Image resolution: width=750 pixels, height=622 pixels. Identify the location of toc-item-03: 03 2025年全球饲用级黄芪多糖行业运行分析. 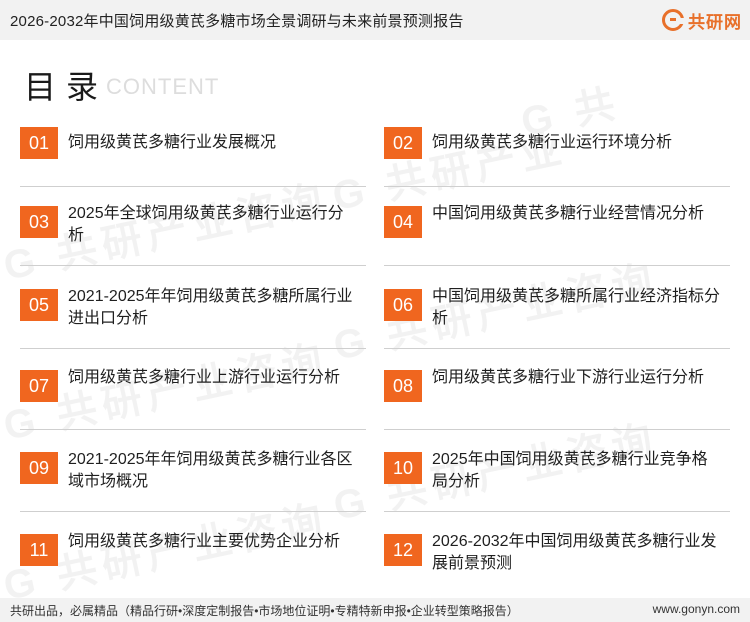
(193, 235).